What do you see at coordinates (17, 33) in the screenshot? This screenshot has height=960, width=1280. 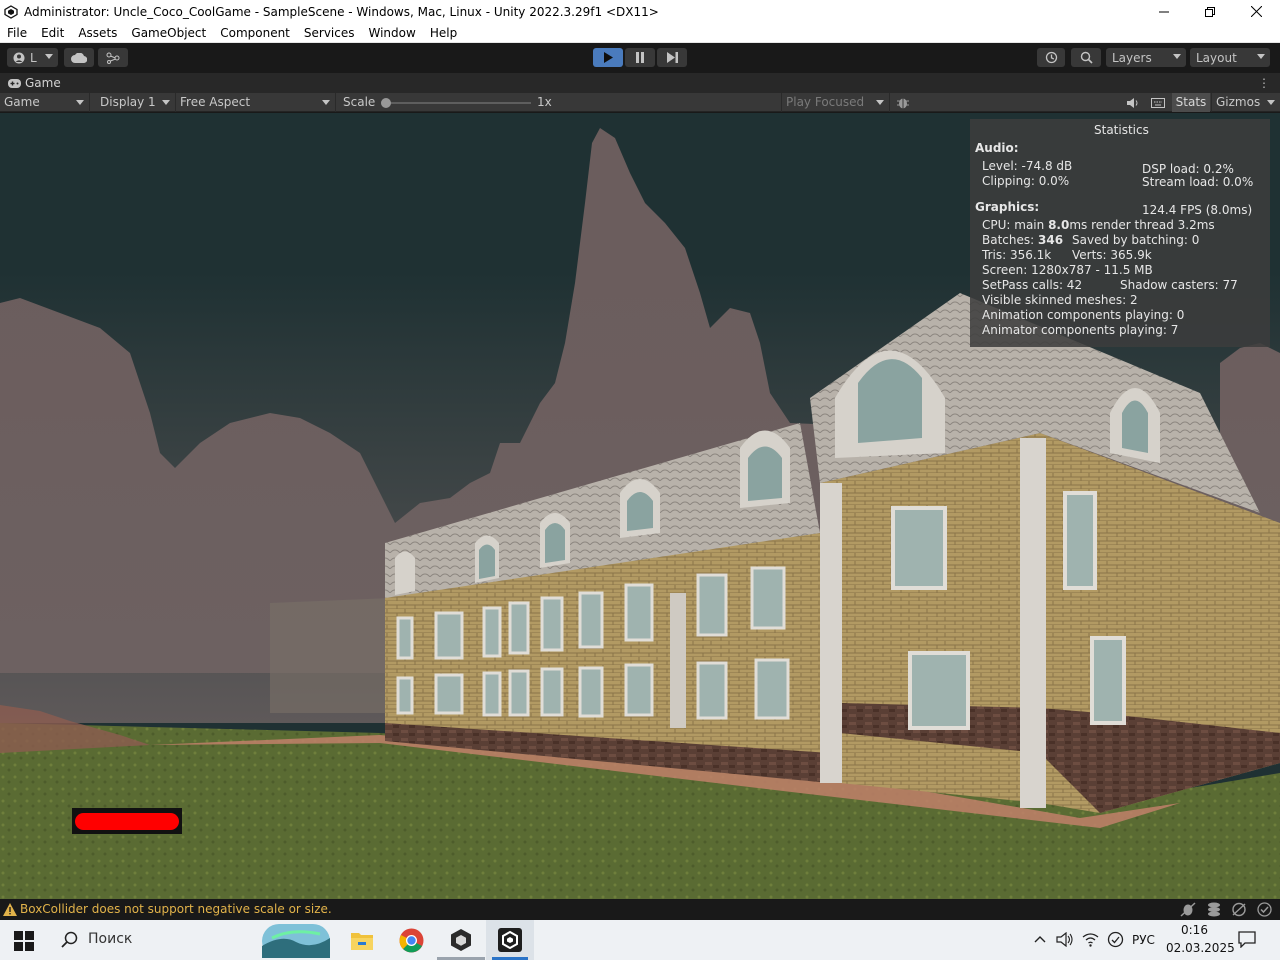 I see `menu-file: File` at bounding box center [17, 33].